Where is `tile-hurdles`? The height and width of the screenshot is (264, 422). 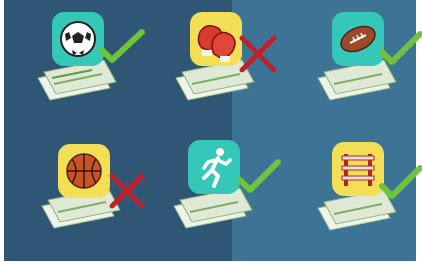 tile-hurdles is located at coordinates (367, 186).